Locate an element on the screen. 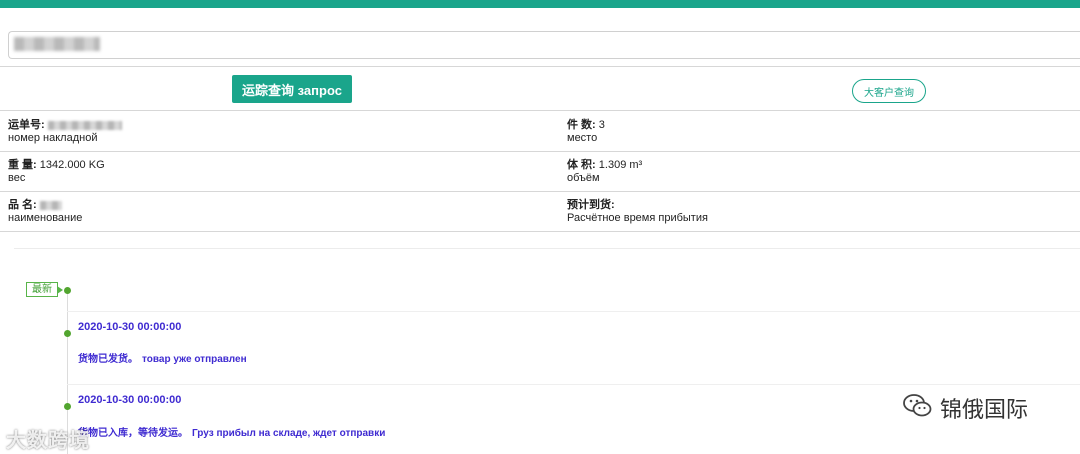  product-label: 品 名: is located at coordinates (22, 205).